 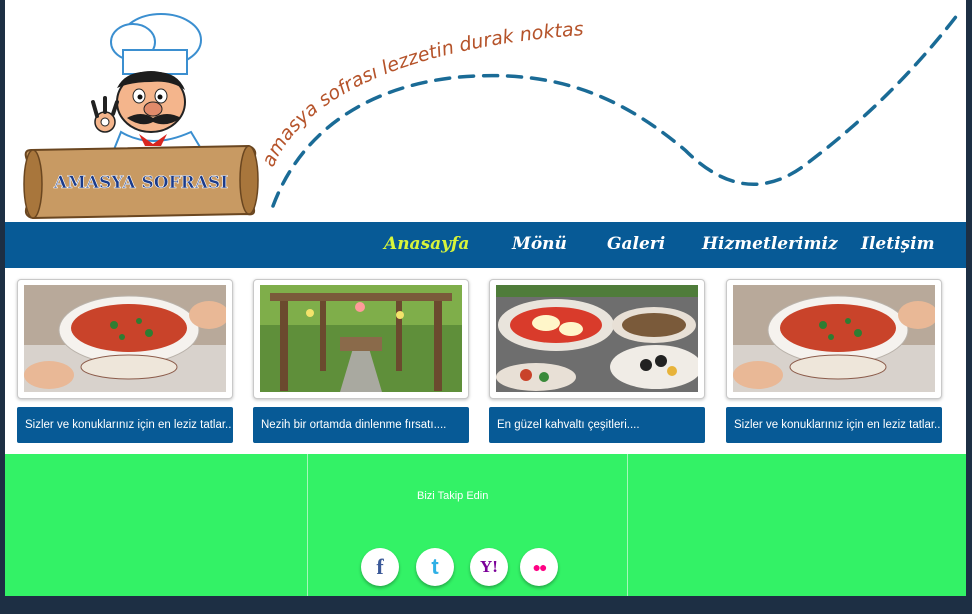 What do you see at coordinates (636, 244) in the screenshot?
I see `nav-item-galeri: Galeri` at bounding box center [636, 244].